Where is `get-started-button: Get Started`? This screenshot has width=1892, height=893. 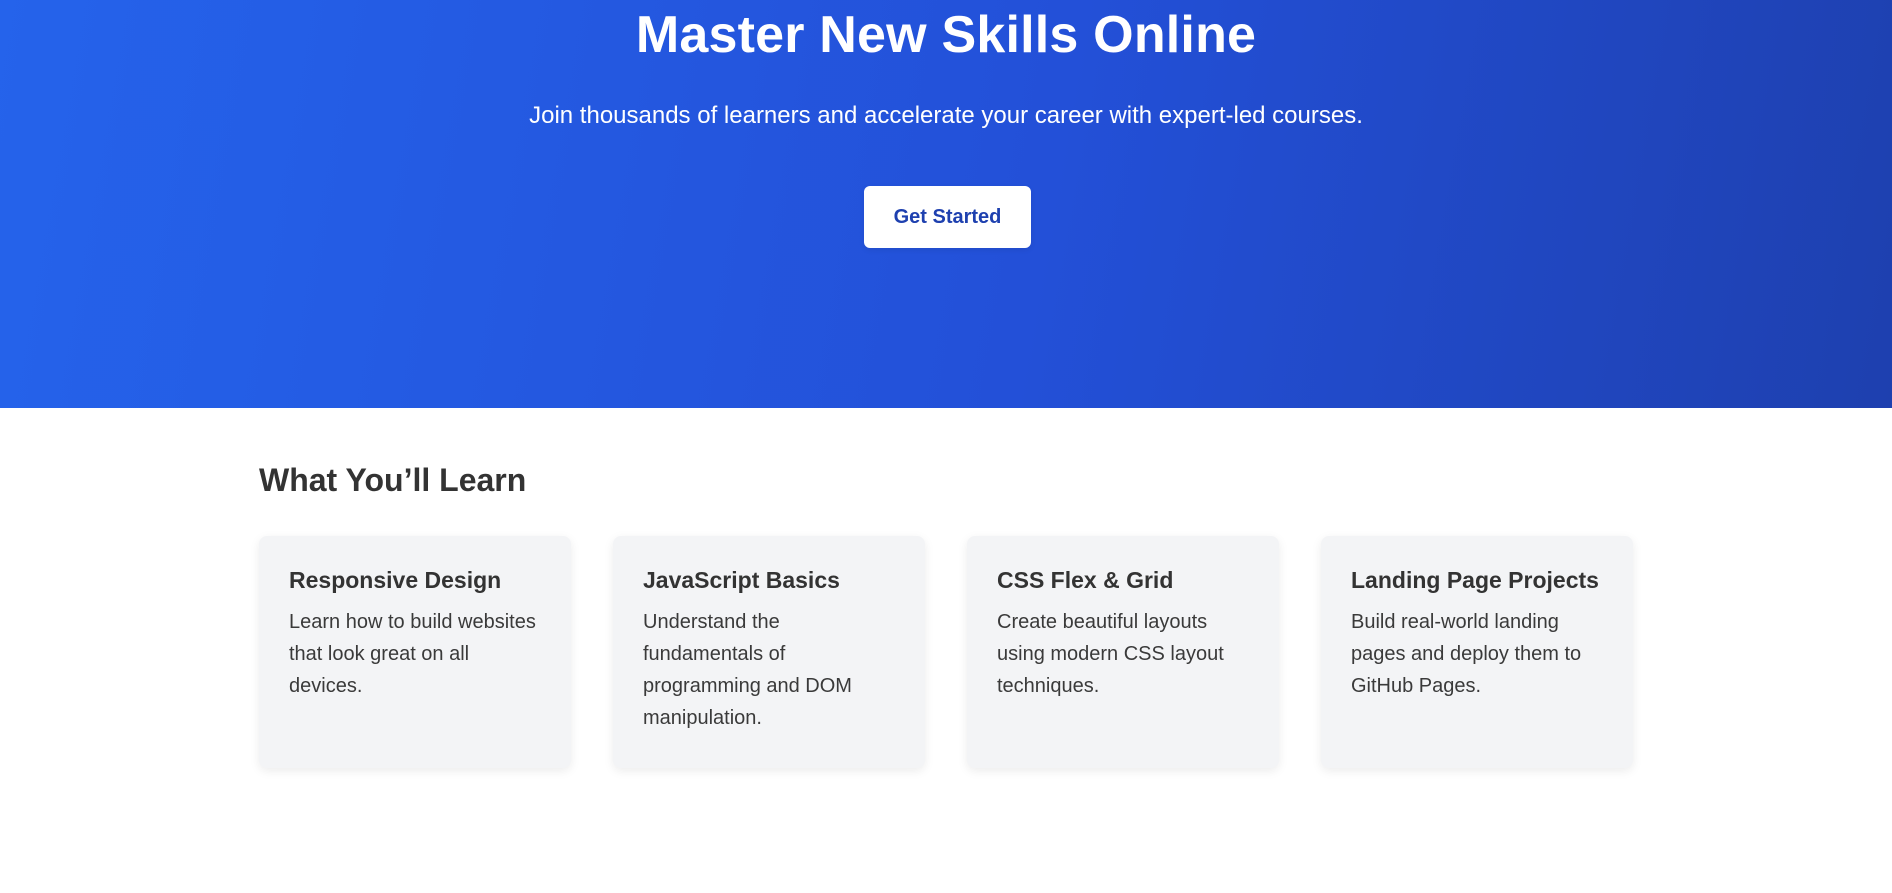 get-started-button: Get Started is located at coordinates (947, 217).